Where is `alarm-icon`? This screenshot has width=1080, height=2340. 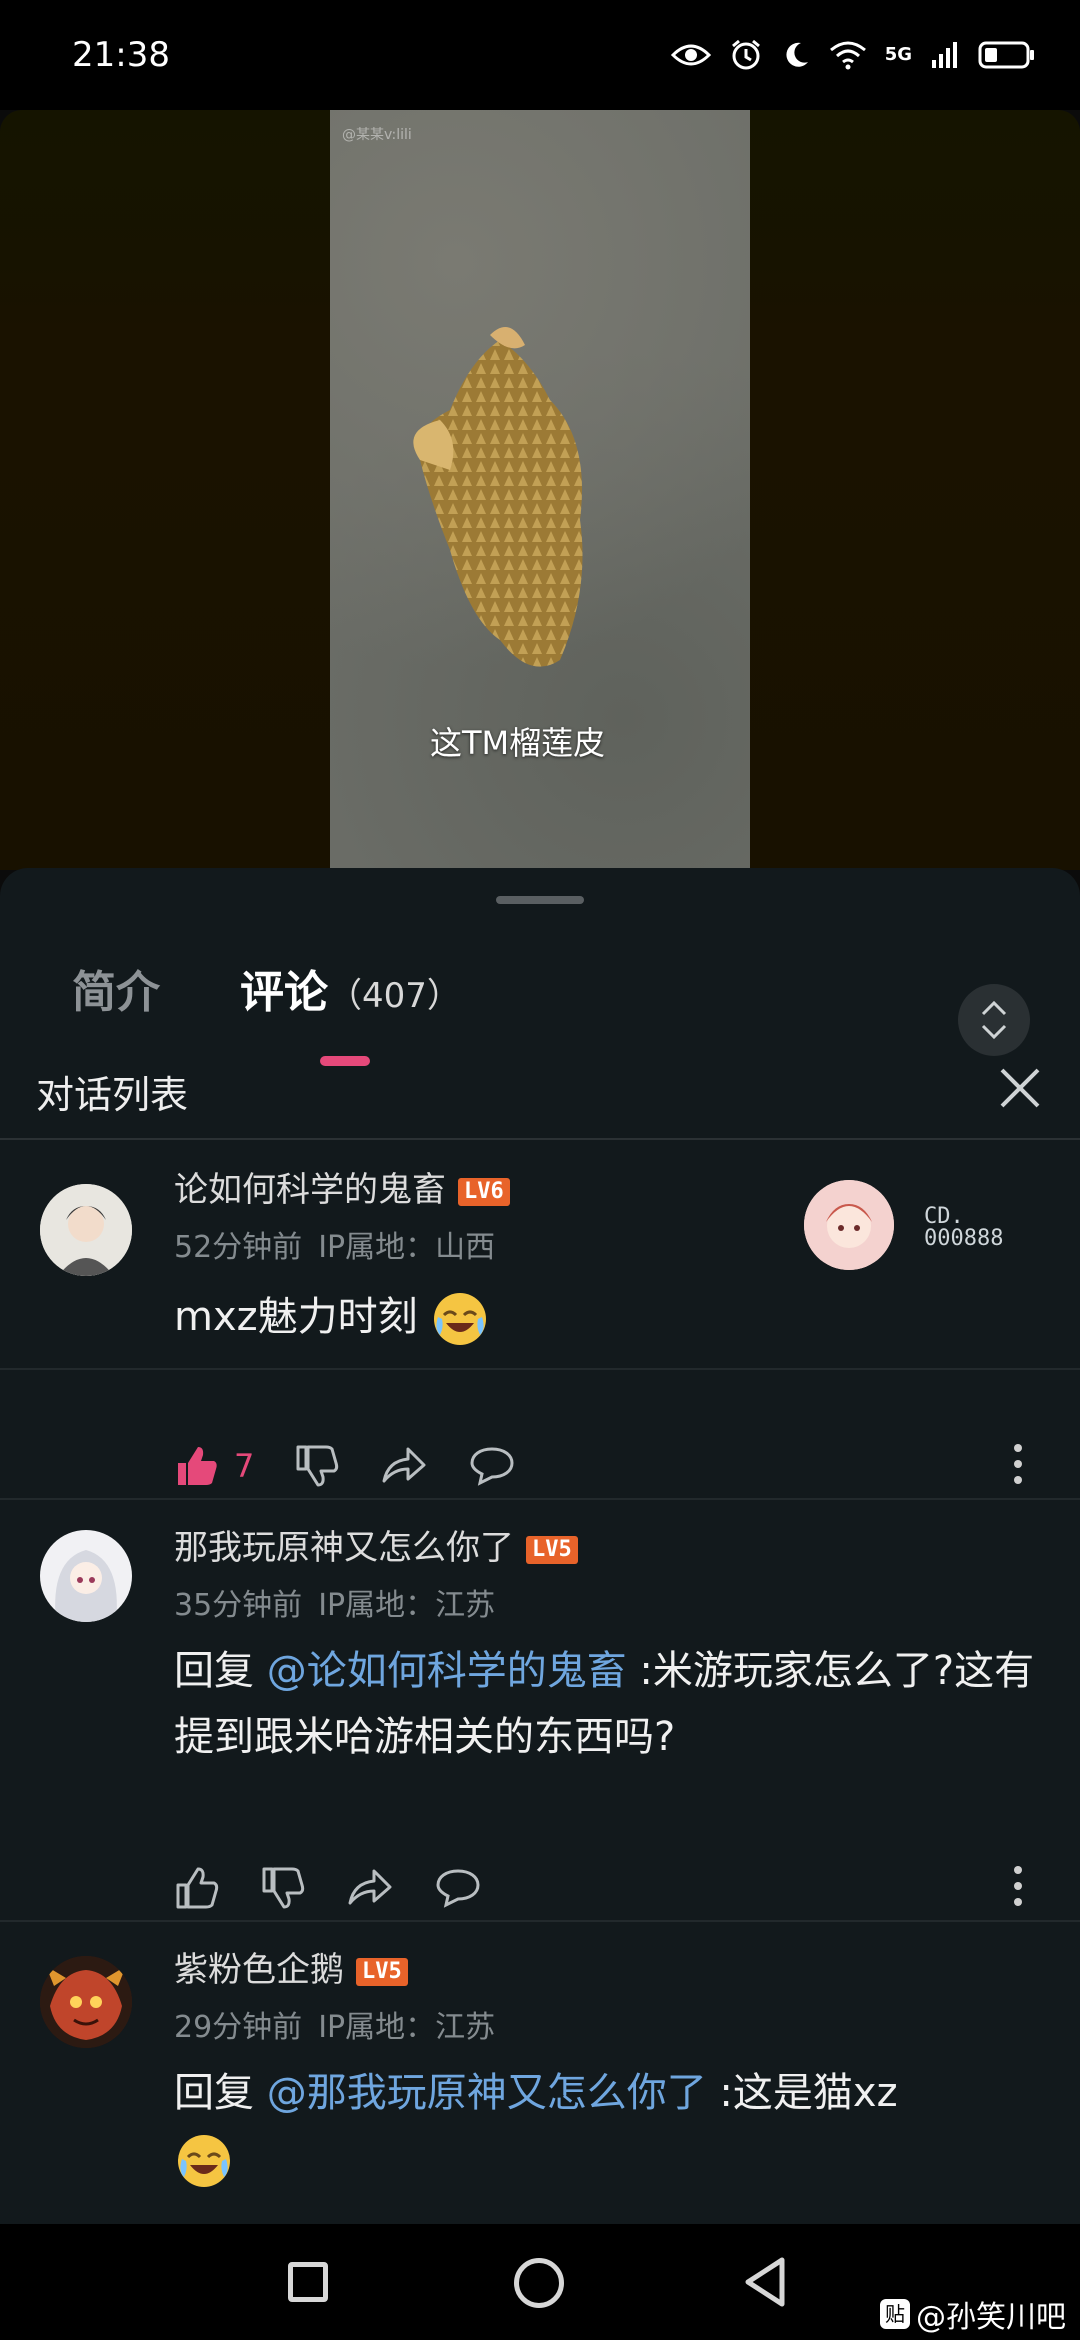 alarm-icon is located at coordinates (745, 54).